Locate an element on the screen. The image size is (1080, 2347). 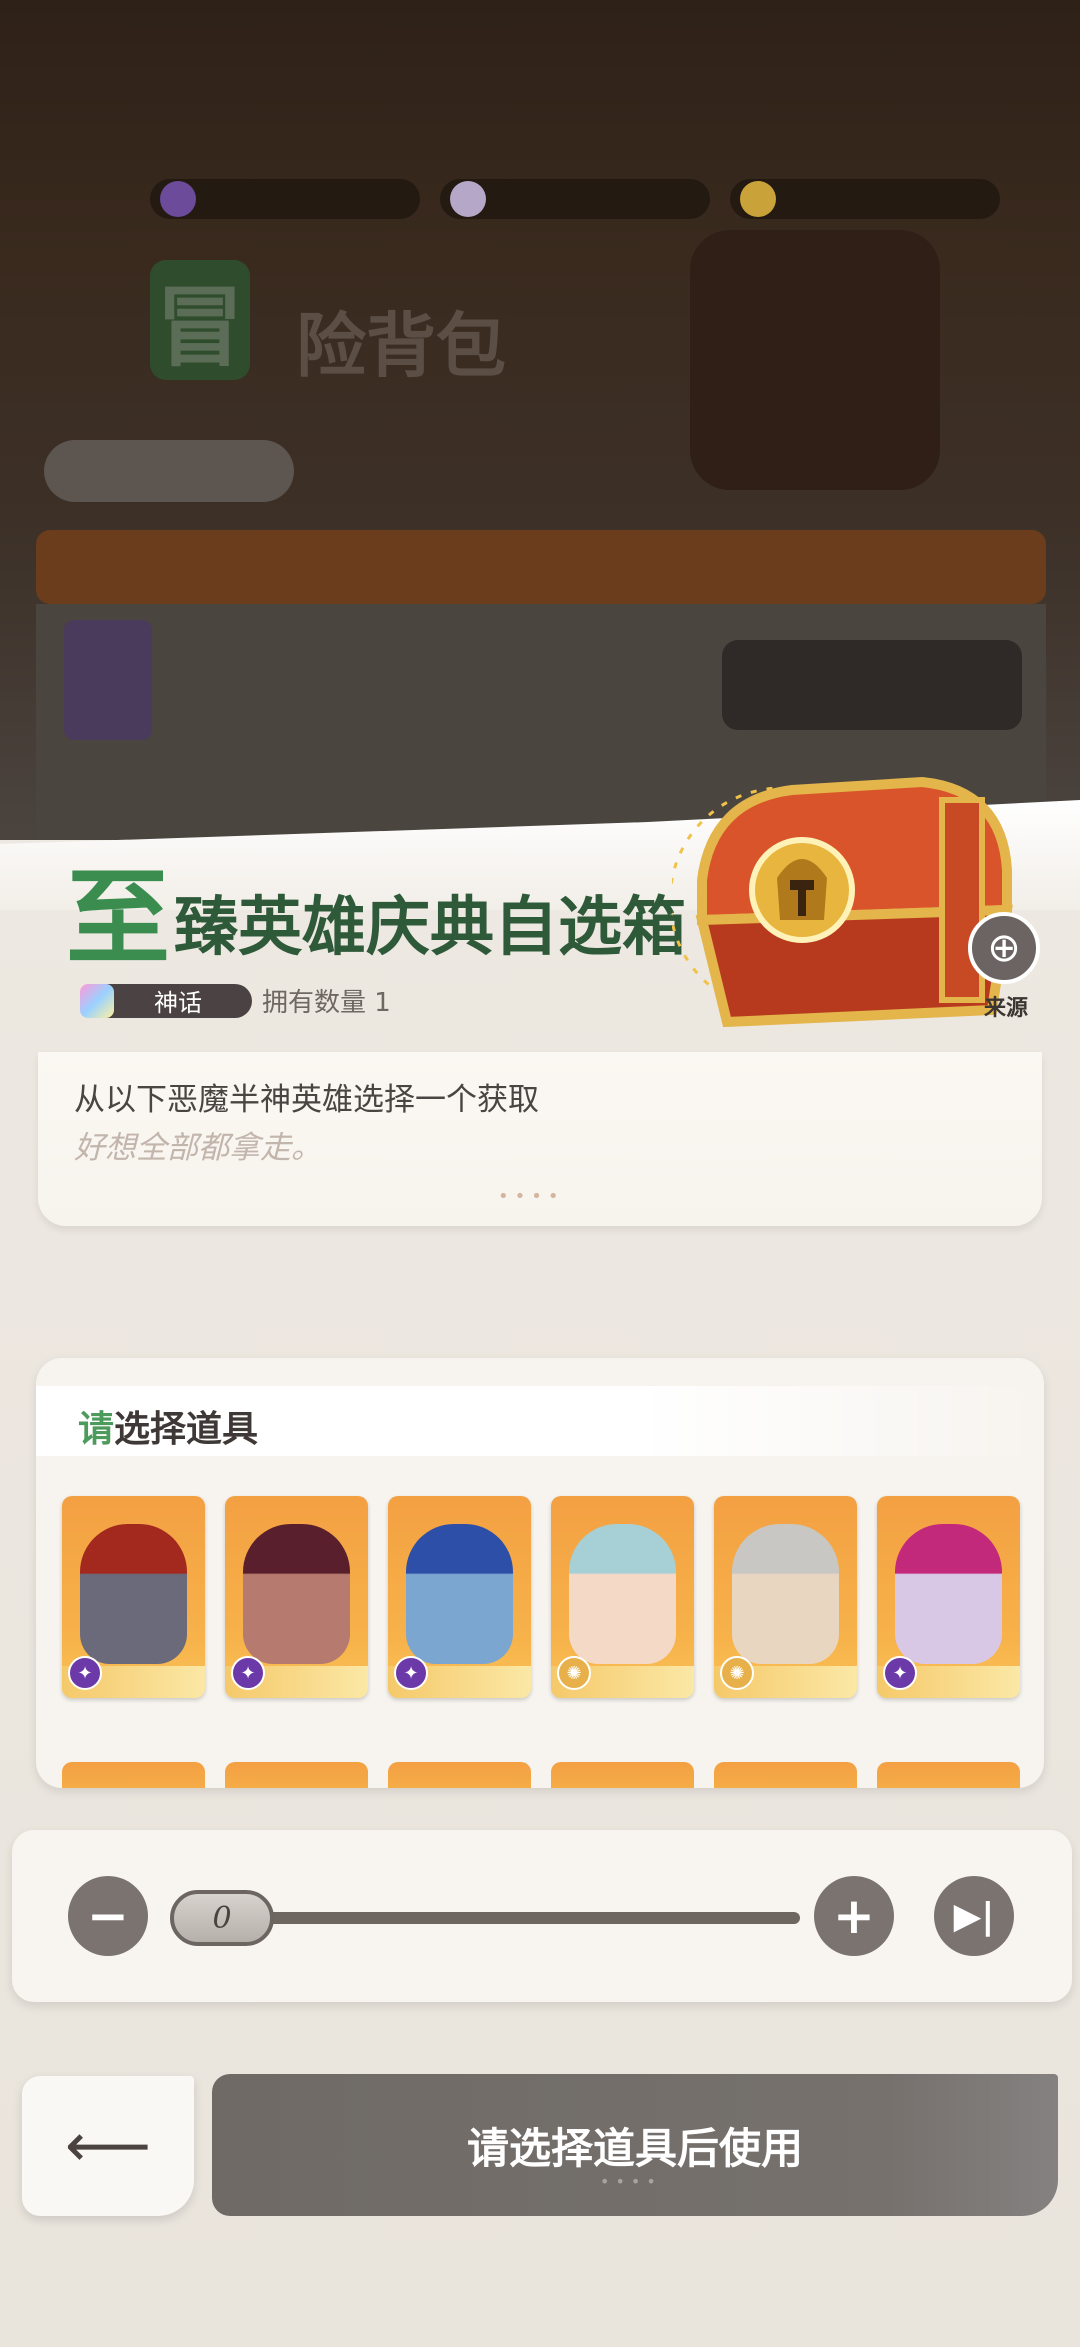
selection-title-rest: 选择道具 is located at coordinates (186, 1429).